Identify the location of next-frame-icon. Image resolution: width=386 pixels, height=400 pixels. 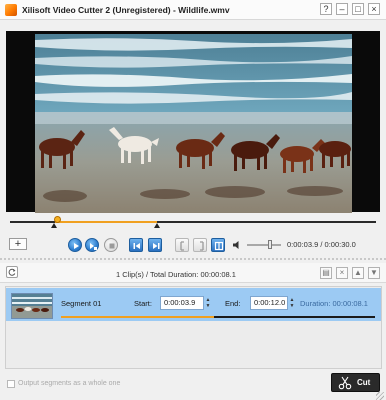
(156, 246).